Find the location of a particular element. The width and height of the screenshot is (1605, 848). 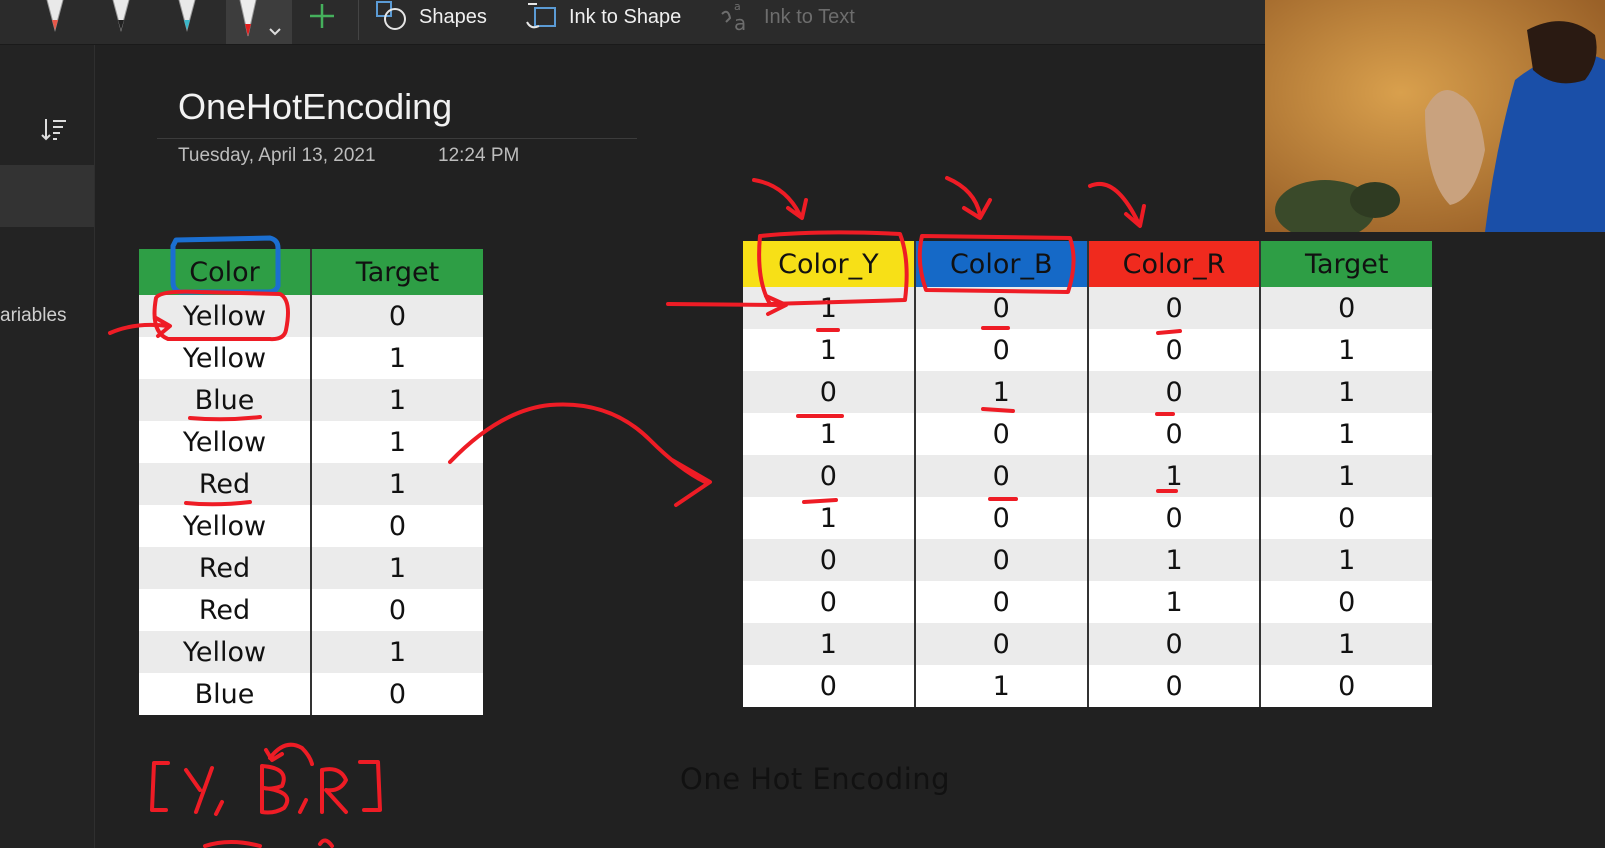

ink-handwriting-b is located at coordinates (275, 789).